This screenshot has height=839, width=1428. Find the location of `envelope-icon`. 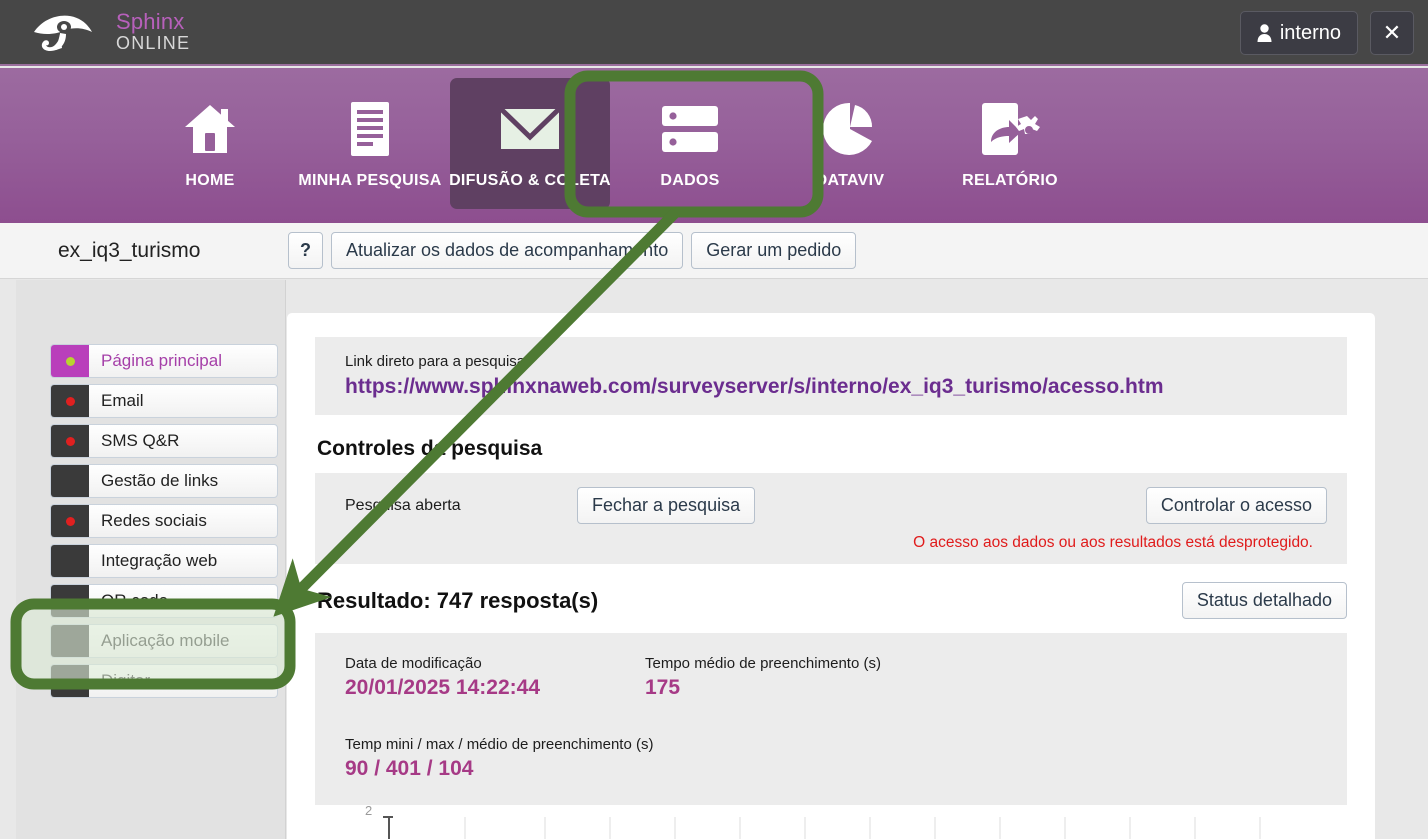

envelope-icon is located at coordinates (530, 129).